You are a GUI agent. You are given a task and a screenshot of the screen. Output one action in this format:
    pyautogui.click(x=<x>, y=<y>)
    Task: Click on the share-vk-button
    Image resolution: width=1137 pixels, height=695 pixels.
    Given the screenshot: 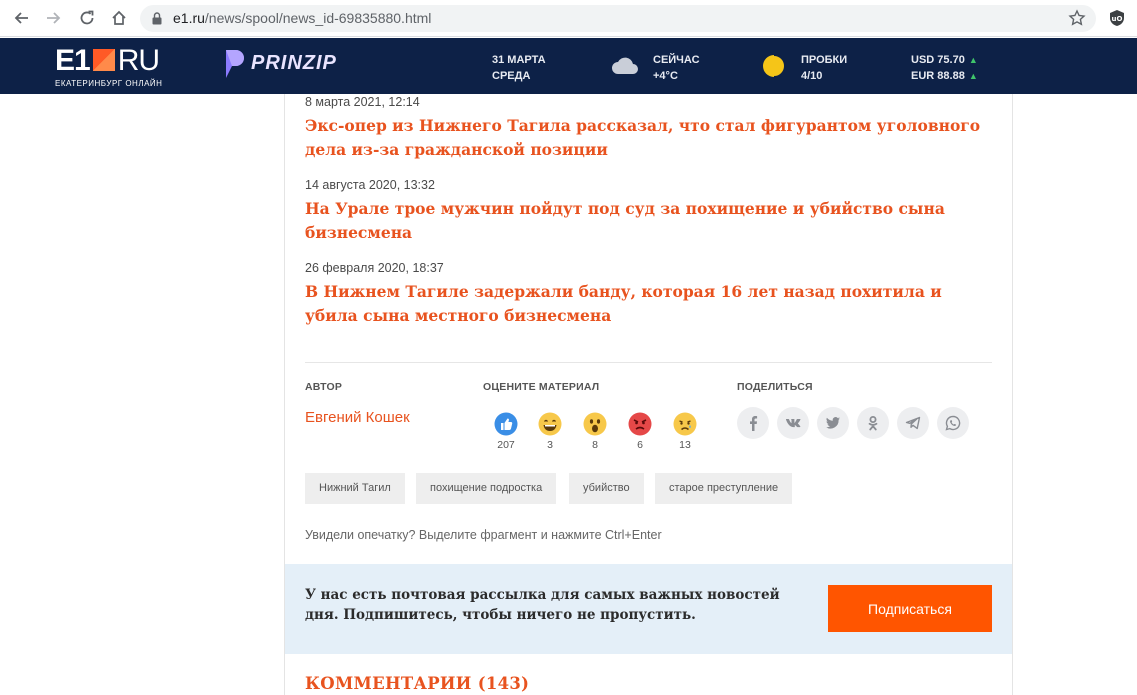 What is the action you would take?
    pyautogui.click(x=793, y=423)
    